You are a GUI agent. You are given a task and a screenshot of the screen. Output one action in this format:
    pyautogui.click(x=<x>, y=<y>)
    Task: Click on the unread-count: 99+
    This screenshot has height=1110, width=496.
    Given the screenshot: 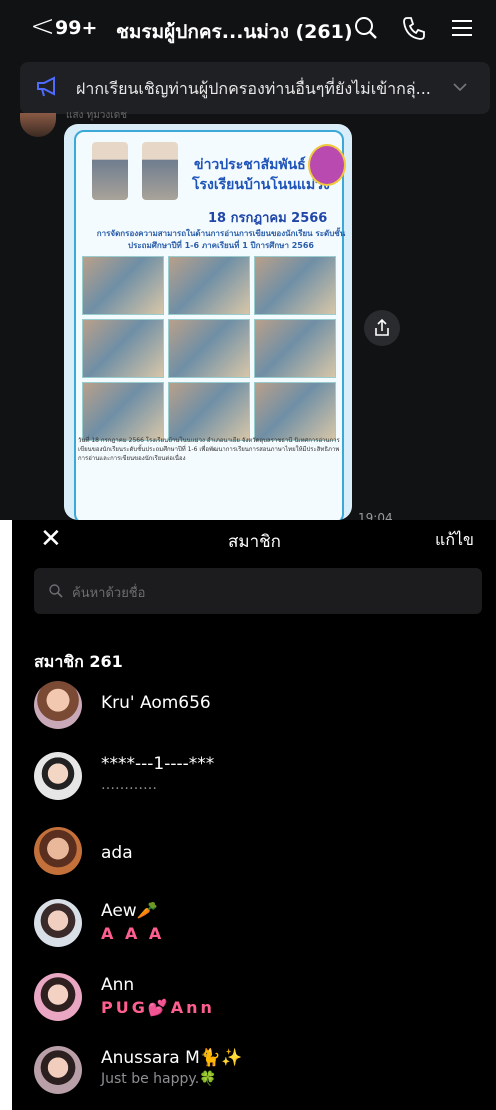 What is the action you would take?
    pyautogui.click(x=76, y=28)
    